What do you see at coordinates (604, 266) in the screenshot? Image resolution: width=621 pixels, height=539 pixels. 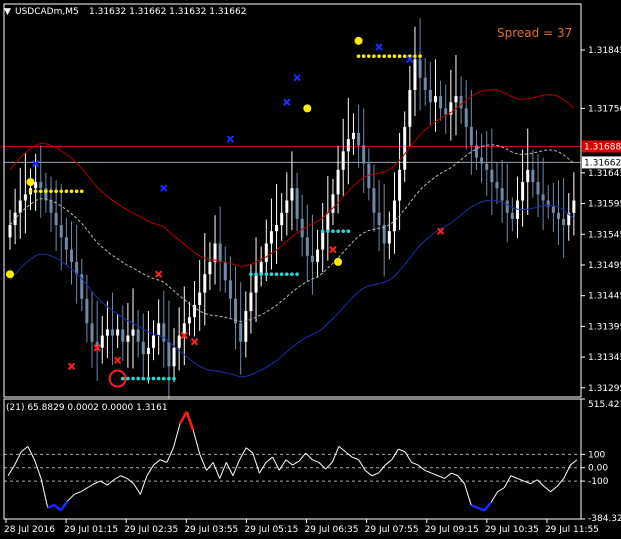 I see `price-tick-label: 1.31495` at bounding box center [604, 266].